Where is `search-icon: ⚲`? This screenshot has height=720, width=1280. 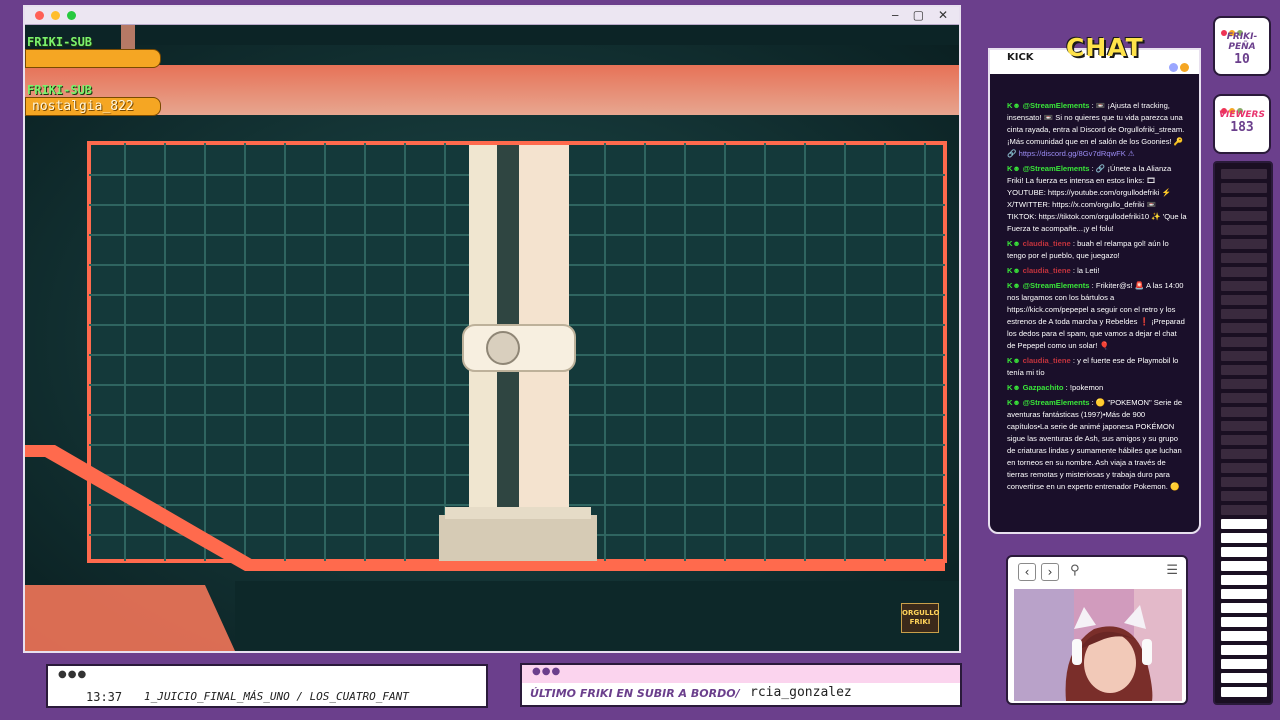
search-icon: ⚲ is located at coordinates (1075, 570).